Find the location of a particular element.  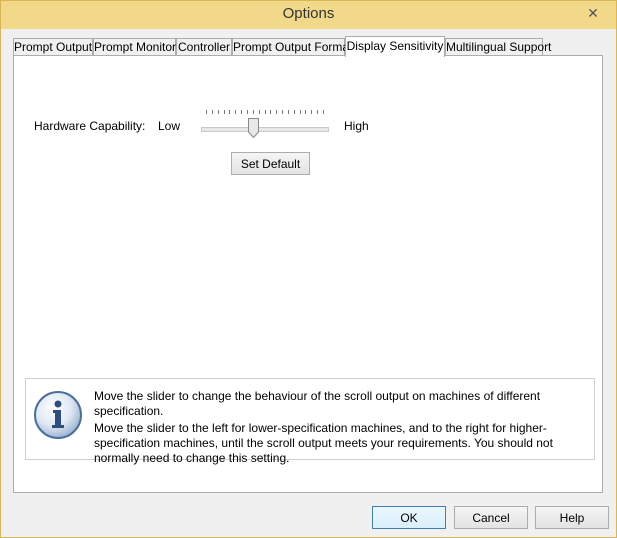

tab-prompt-output-format: Prompt Output Format is located at coordinates (292, 47).